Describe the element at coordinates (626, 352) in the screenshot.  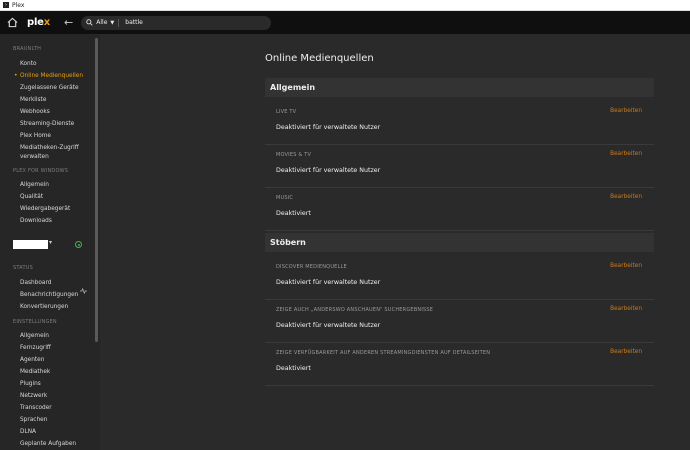
I see `edit-verfuegbarkeit-button: Bearbeiten` at that location.